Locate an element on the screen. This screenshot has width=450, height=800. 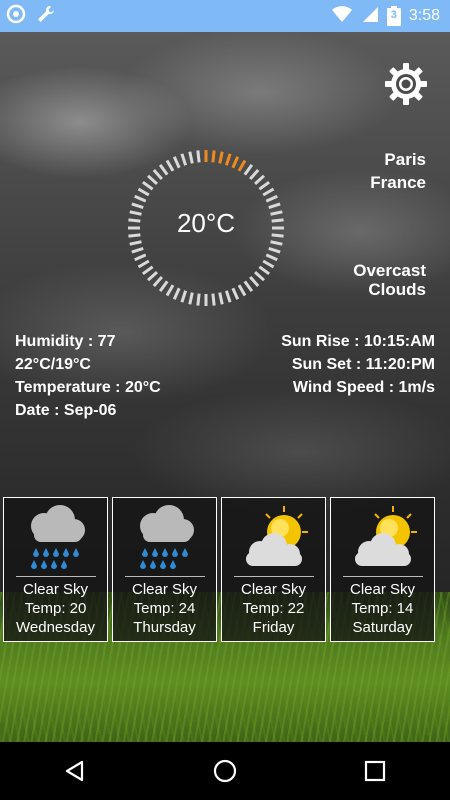
condition-text: Overcast Clouds is located at coordinates (389, 280).